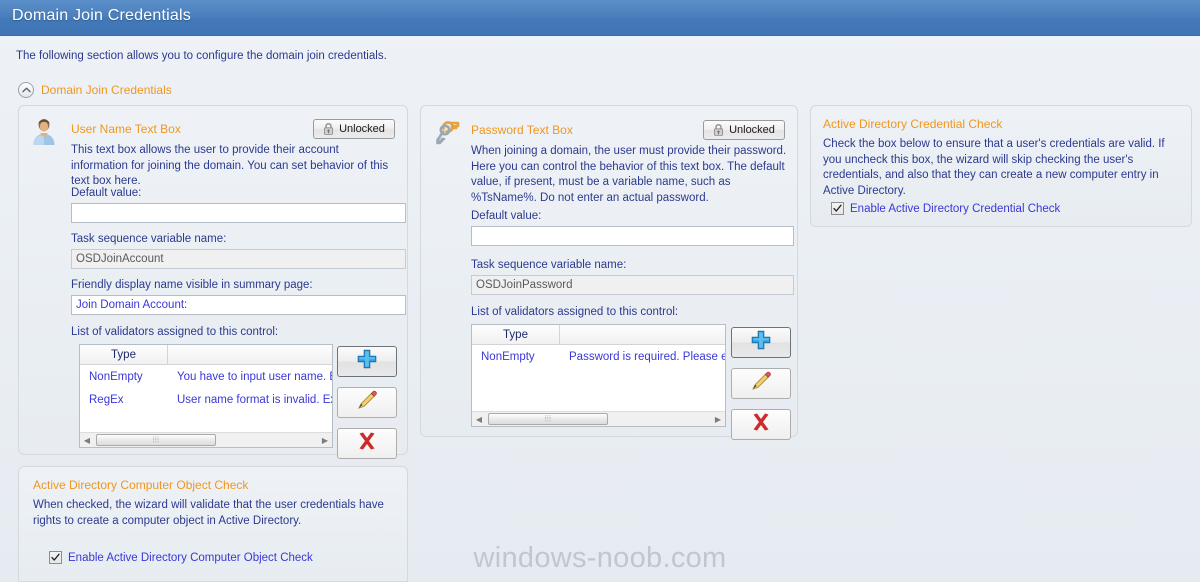 The image size is (1200, 582). I want to click on watermark-text: windows-noob.com, so click(600, 558).